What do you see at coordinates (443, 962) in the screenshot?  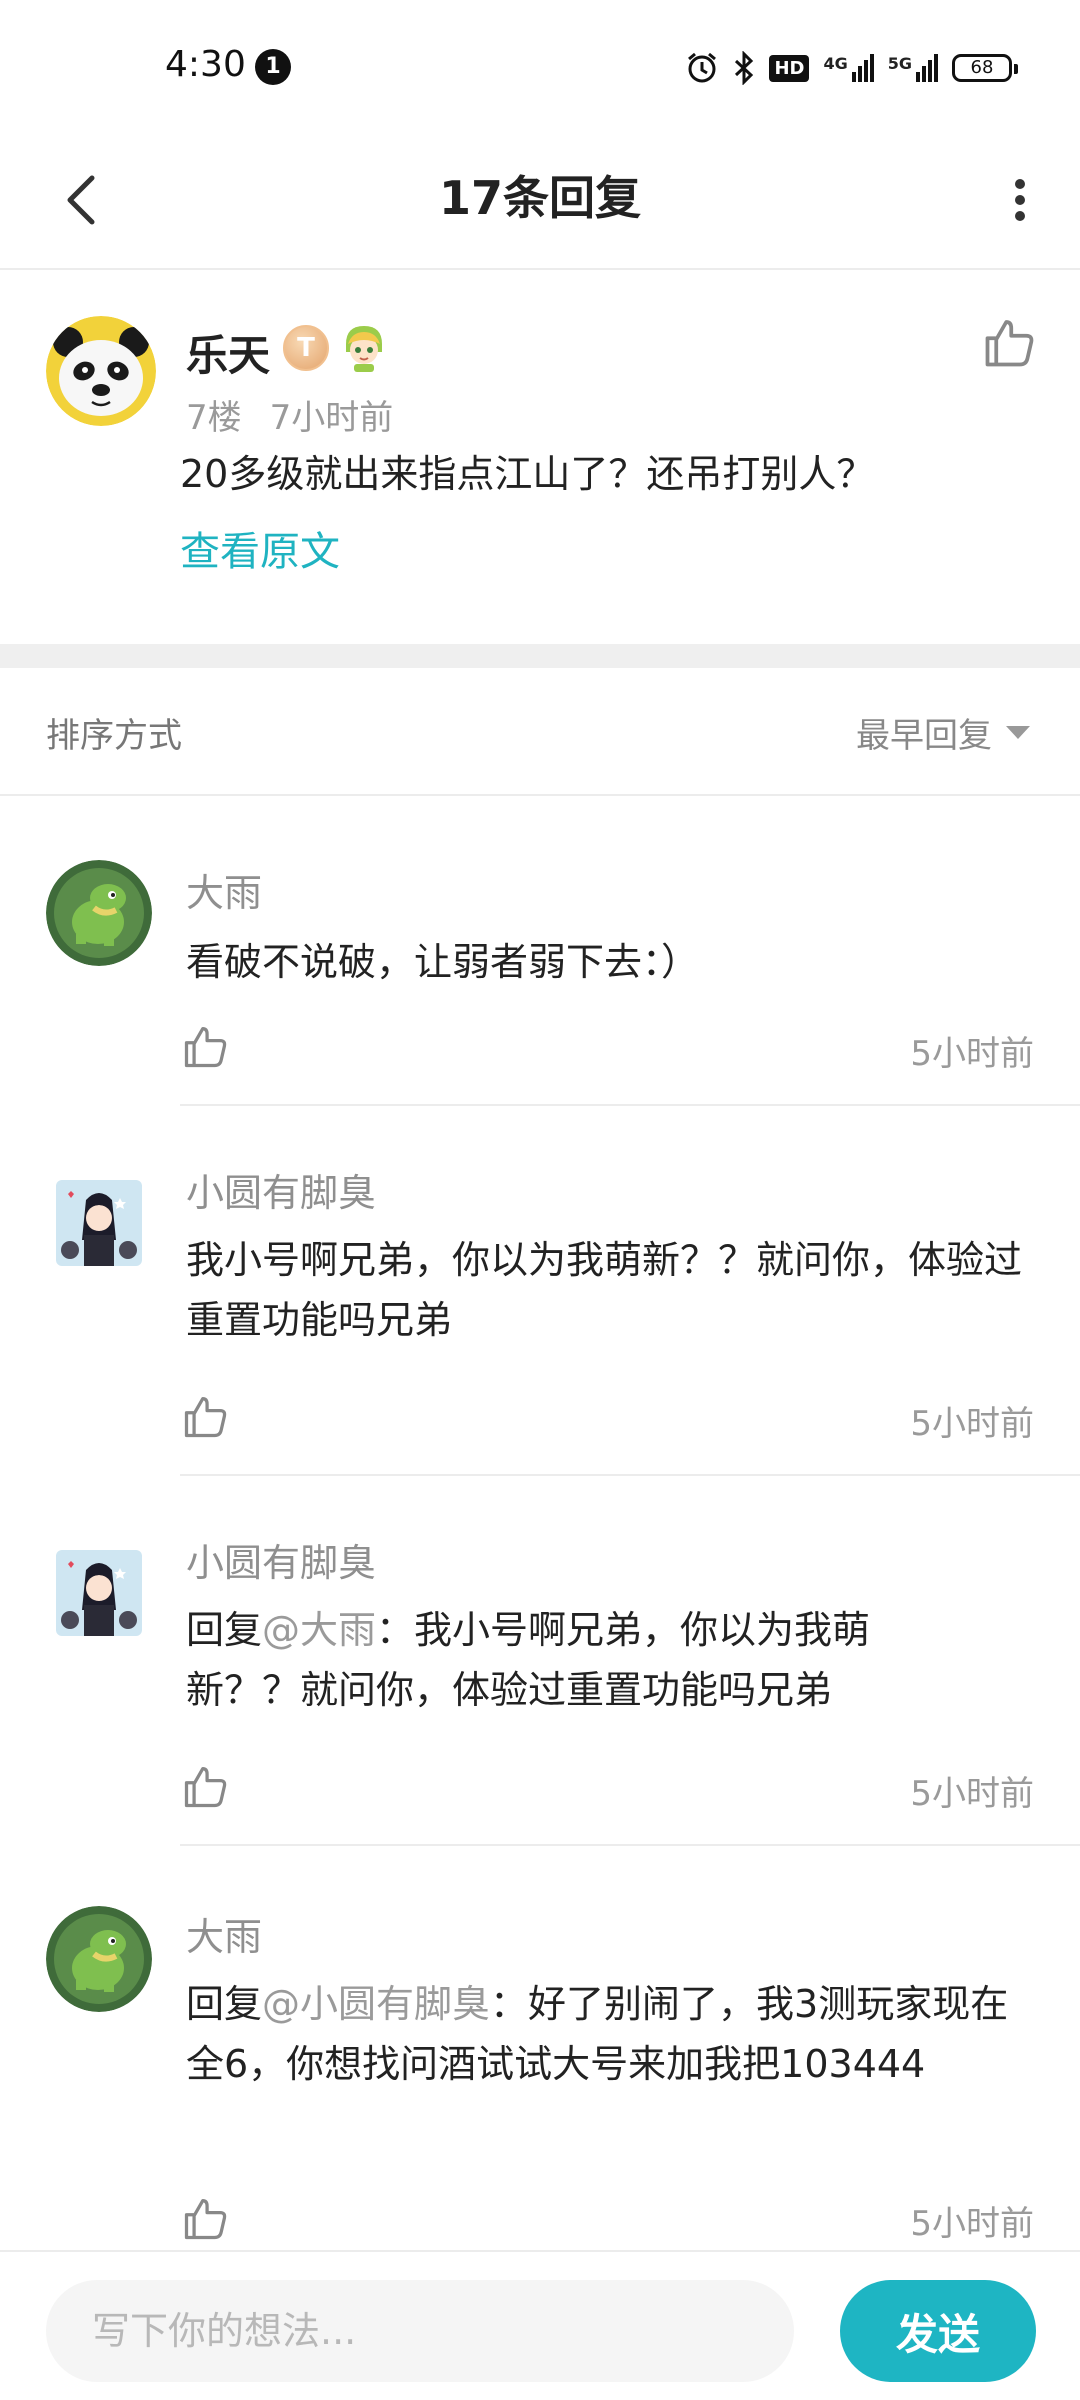 I see `reply-body: 看破不说破，让弱者弱下去：）` at bounding box center [443, 962].